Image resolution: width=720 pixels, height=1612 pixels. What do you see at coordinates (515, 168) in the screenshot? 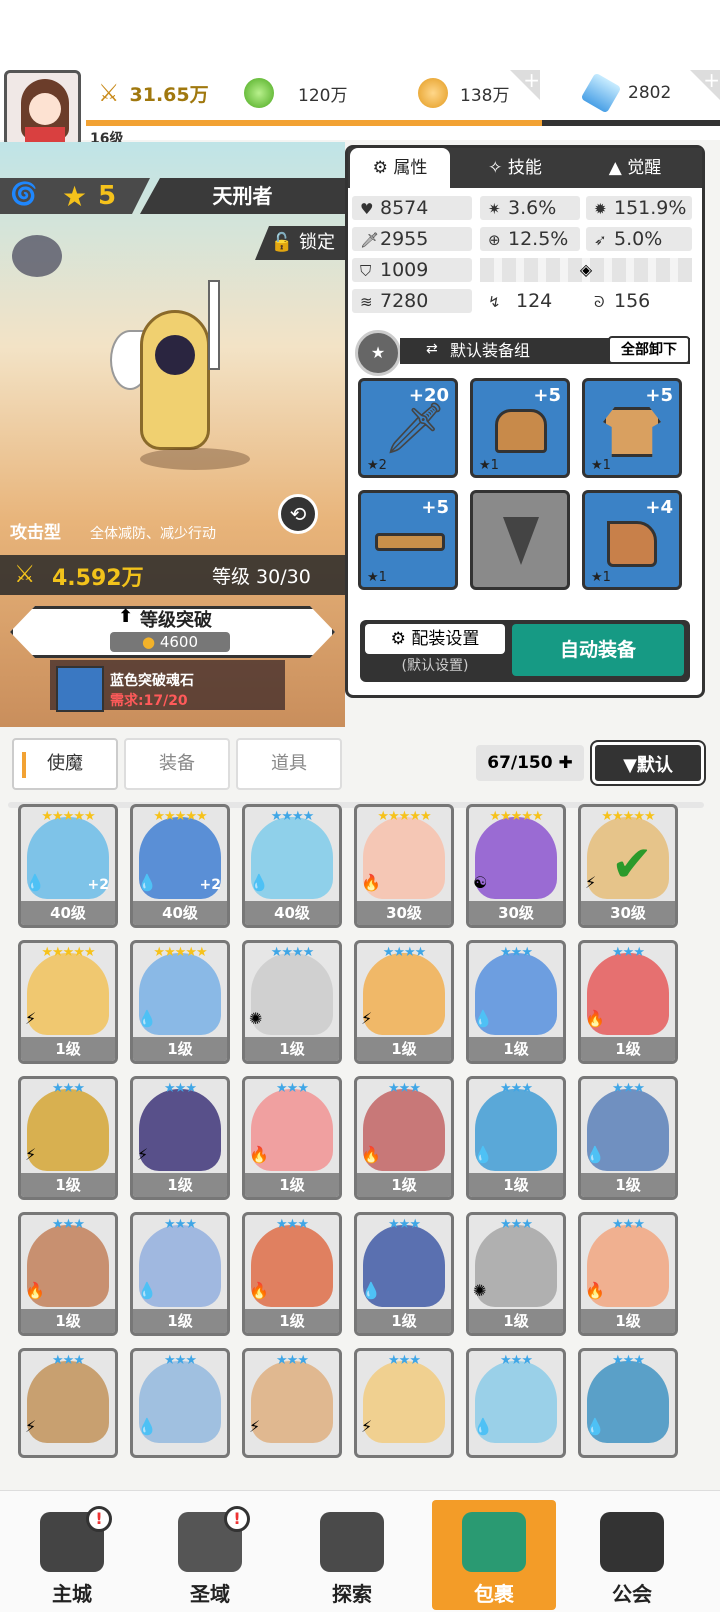
I see `tab-skills: ✧ 技能` at bounding box center [515, 168].